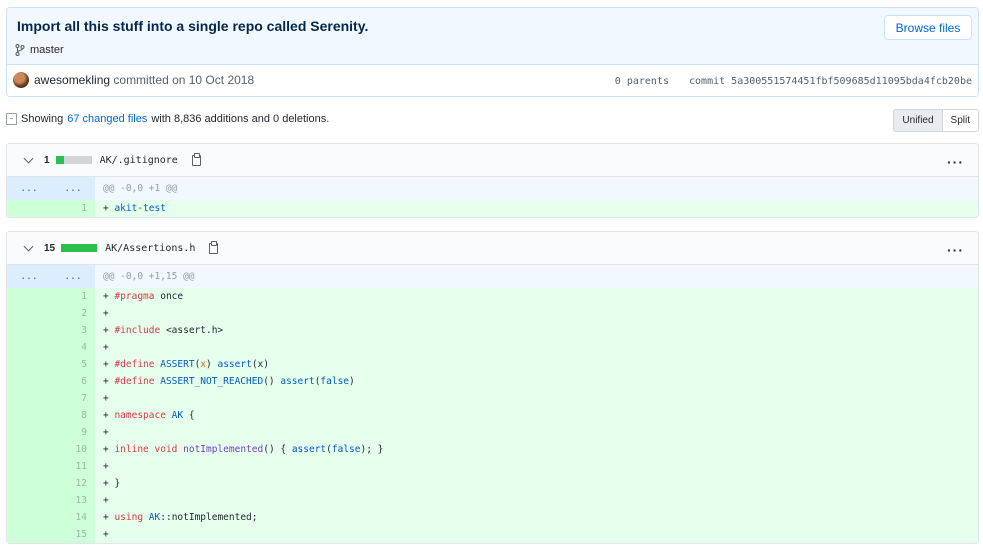 The width and height of the screenshot is (983, 548). Describe the element at coordinates (492, 330) in the screenshot. I see `diff-line: 3 + #include <assert.h>` at that location.